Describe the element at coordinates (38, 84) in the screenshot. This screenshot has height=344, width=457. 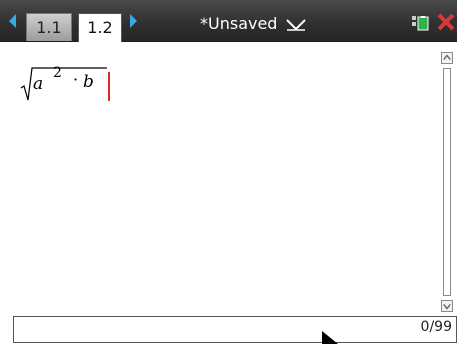
I see `expression-base: a` at that location.